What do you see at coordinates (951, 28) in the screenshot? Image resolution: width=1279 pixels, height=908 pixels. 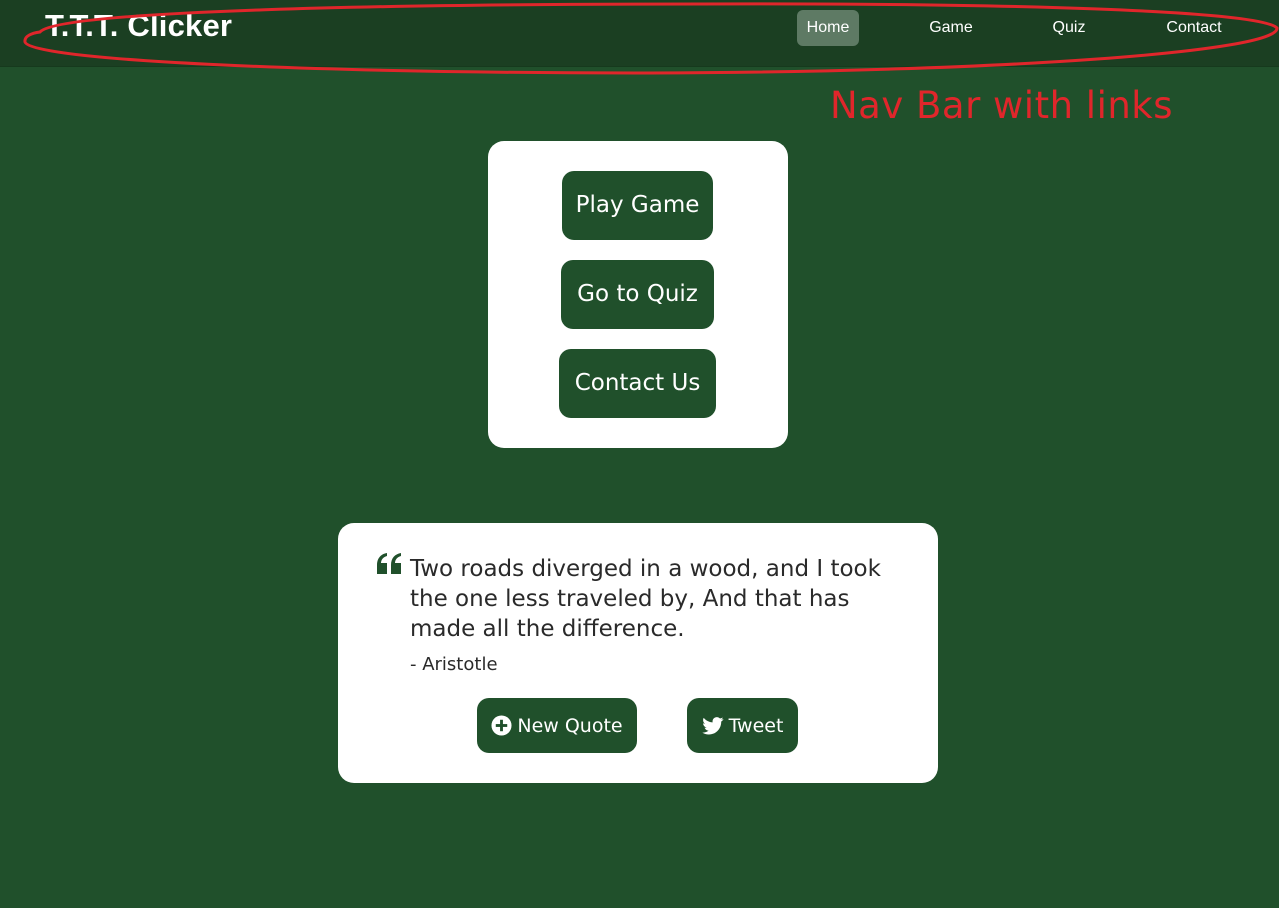 I see `nav-link-game: Game` at bounding box center [951, 28].